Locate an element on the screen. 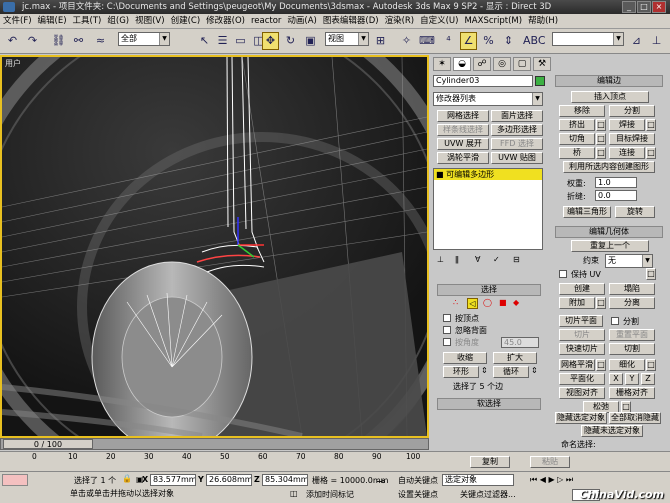 The image size is (670, 503). track-bar: 0 10 20 30 40 50 60 70 80 90 100 复制 粘贴 is located at coordinates (335, 461).